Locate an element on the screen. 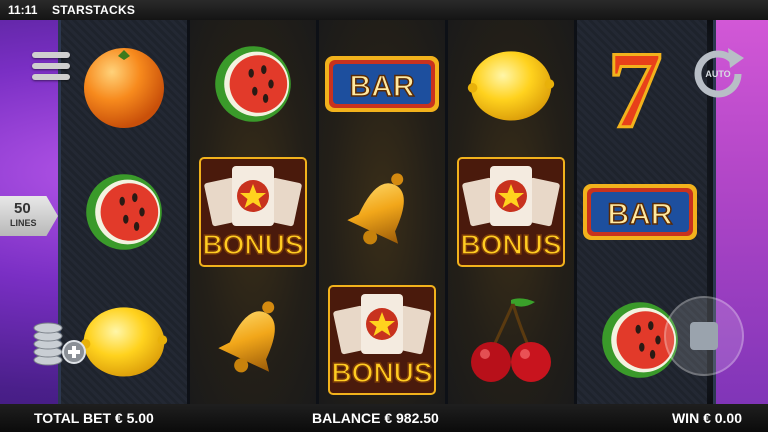 The image size is (768, 432). symbol-seven: 7 is located at coordinates (640, 84).